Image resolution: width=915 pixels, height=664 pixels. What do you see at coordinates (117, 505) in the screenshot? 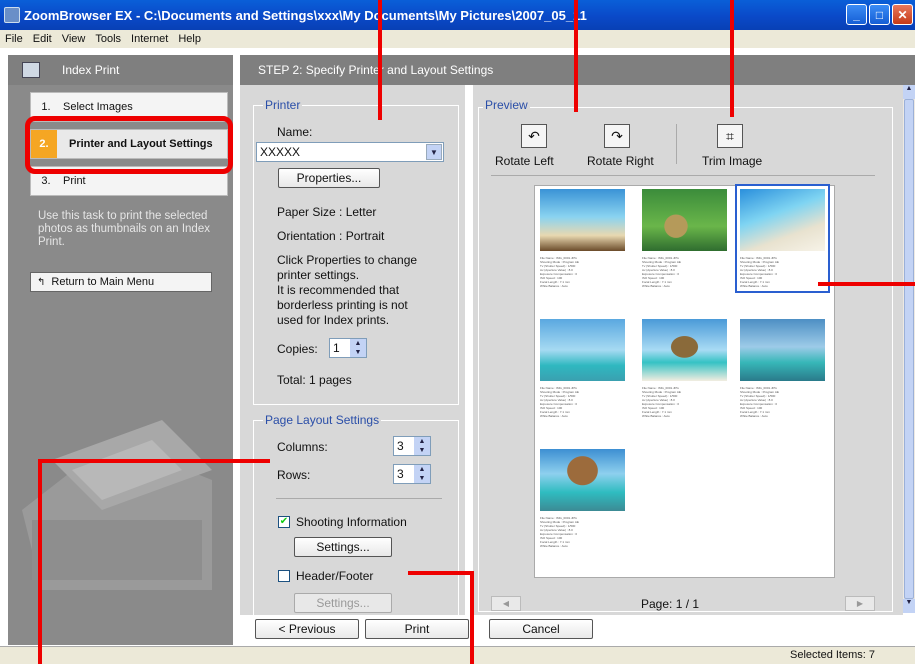
I see `printer-illustration-icon` at bounding box center [117, 505].